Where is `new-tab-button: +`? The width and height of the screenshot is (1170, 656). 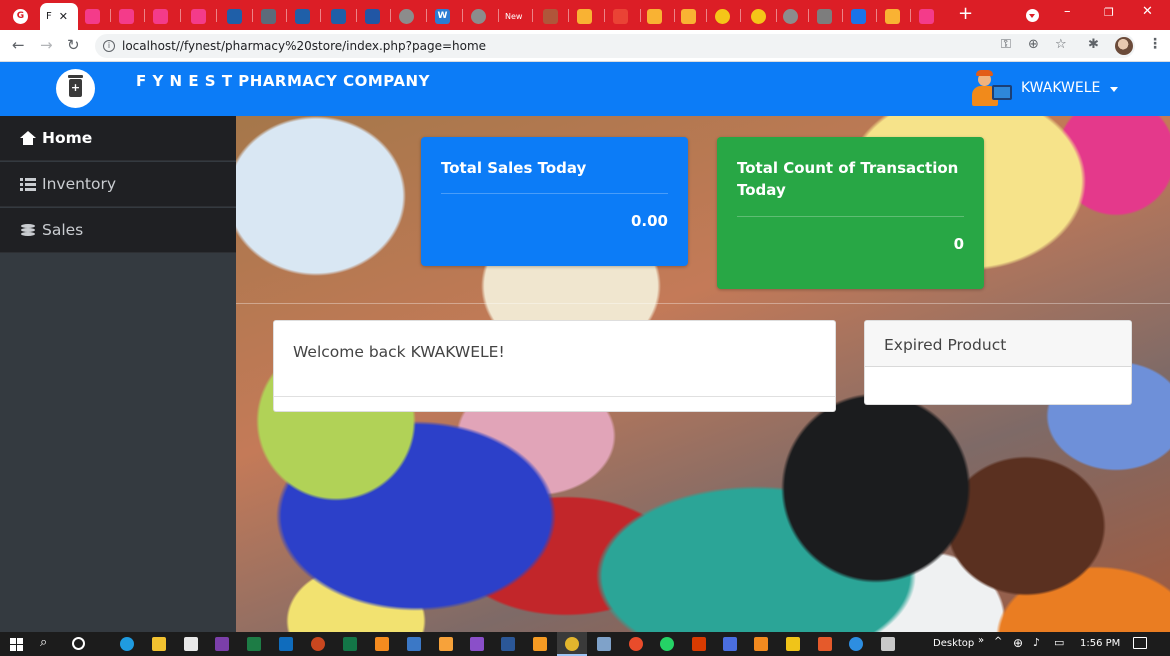
new-tab-button: + is located at coordinates (965, 13).